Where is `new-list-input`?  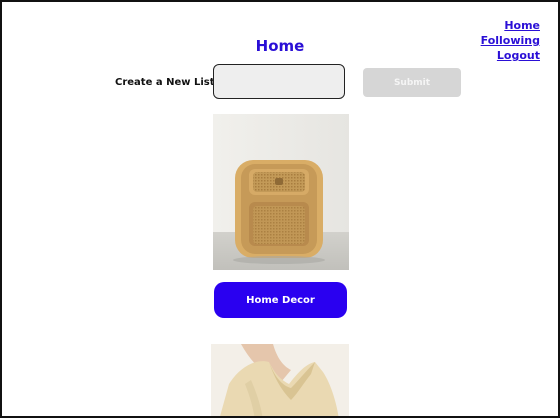 new-list-input is located at coordinates (279, 81).